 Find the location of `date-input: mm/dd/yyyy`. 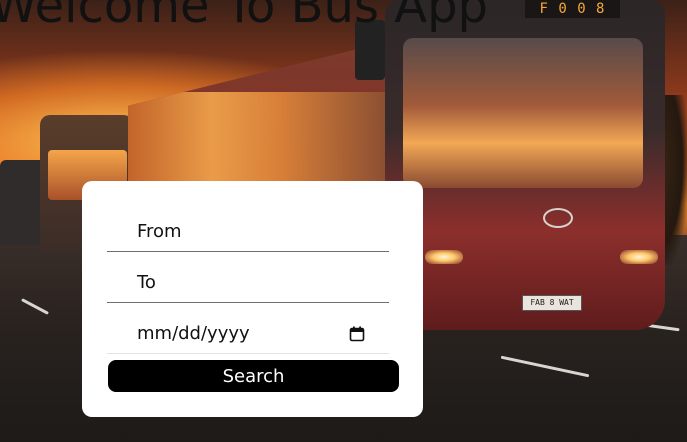

date-input: mm/dd/yyyy is located at coordinates (248, 334).